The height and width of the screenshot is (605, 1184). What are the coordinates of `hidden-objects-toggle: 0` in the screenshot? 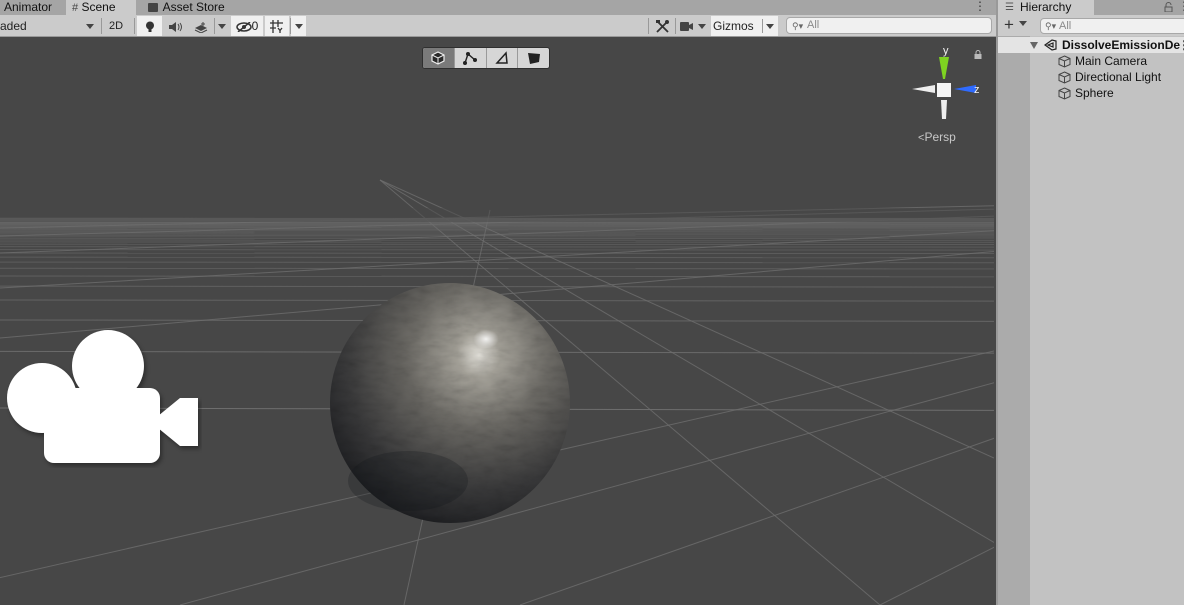 It's located at (247, 26).